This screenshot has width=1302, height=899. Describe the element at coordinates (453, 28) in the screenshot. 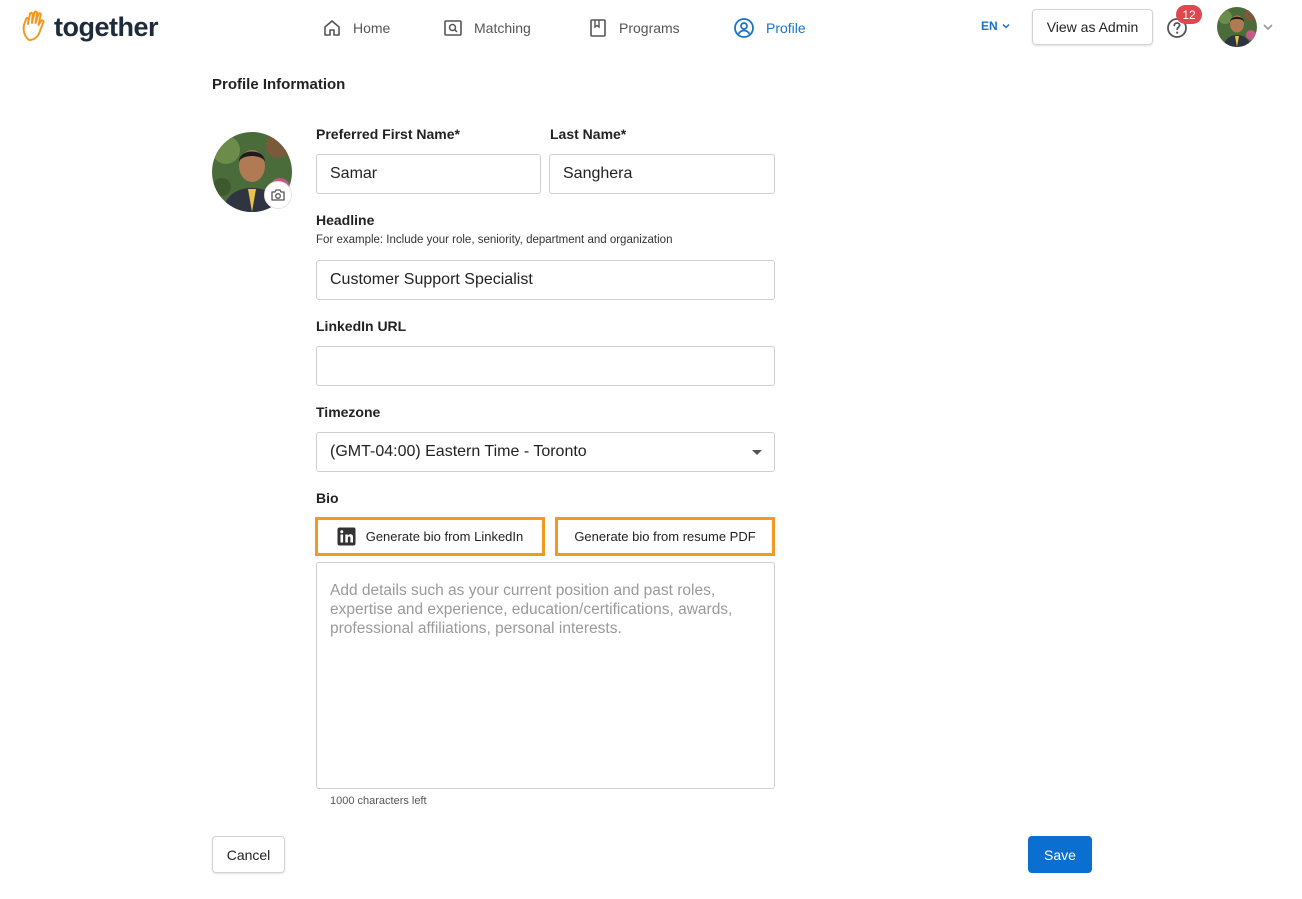

I see `matching-icon` at that location.